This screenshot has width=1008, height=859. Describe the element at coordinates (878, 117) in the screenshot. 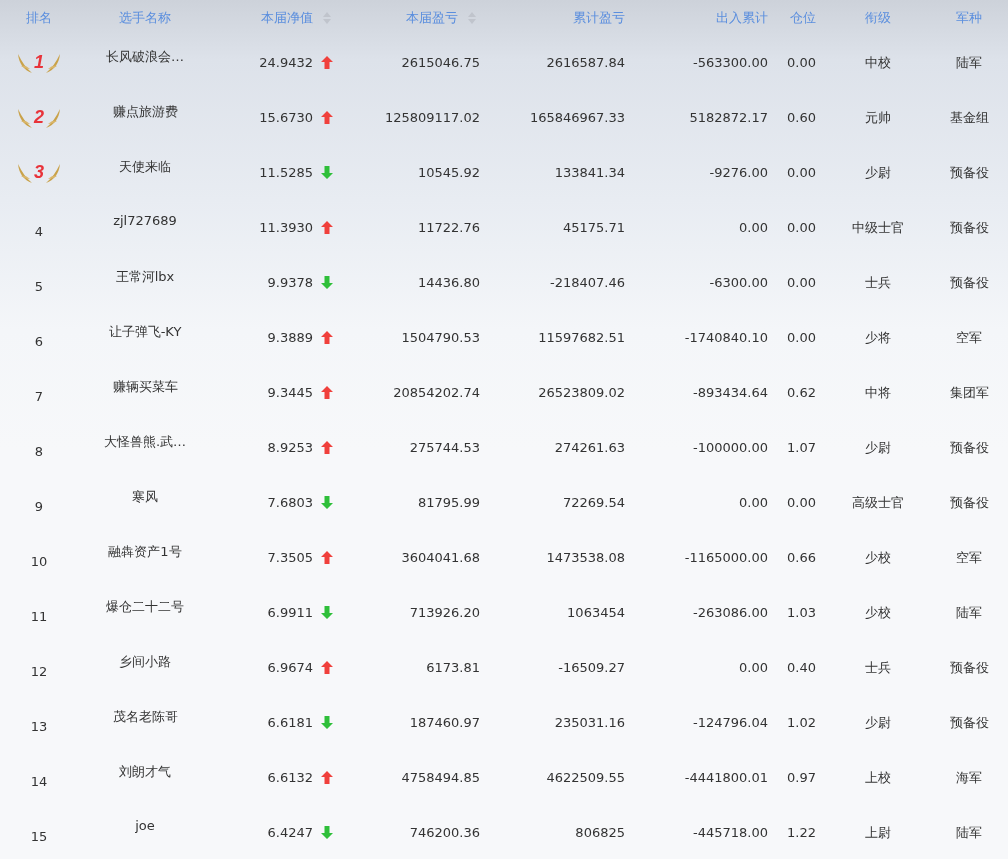

I see `table-cell: 元帅` at that location.